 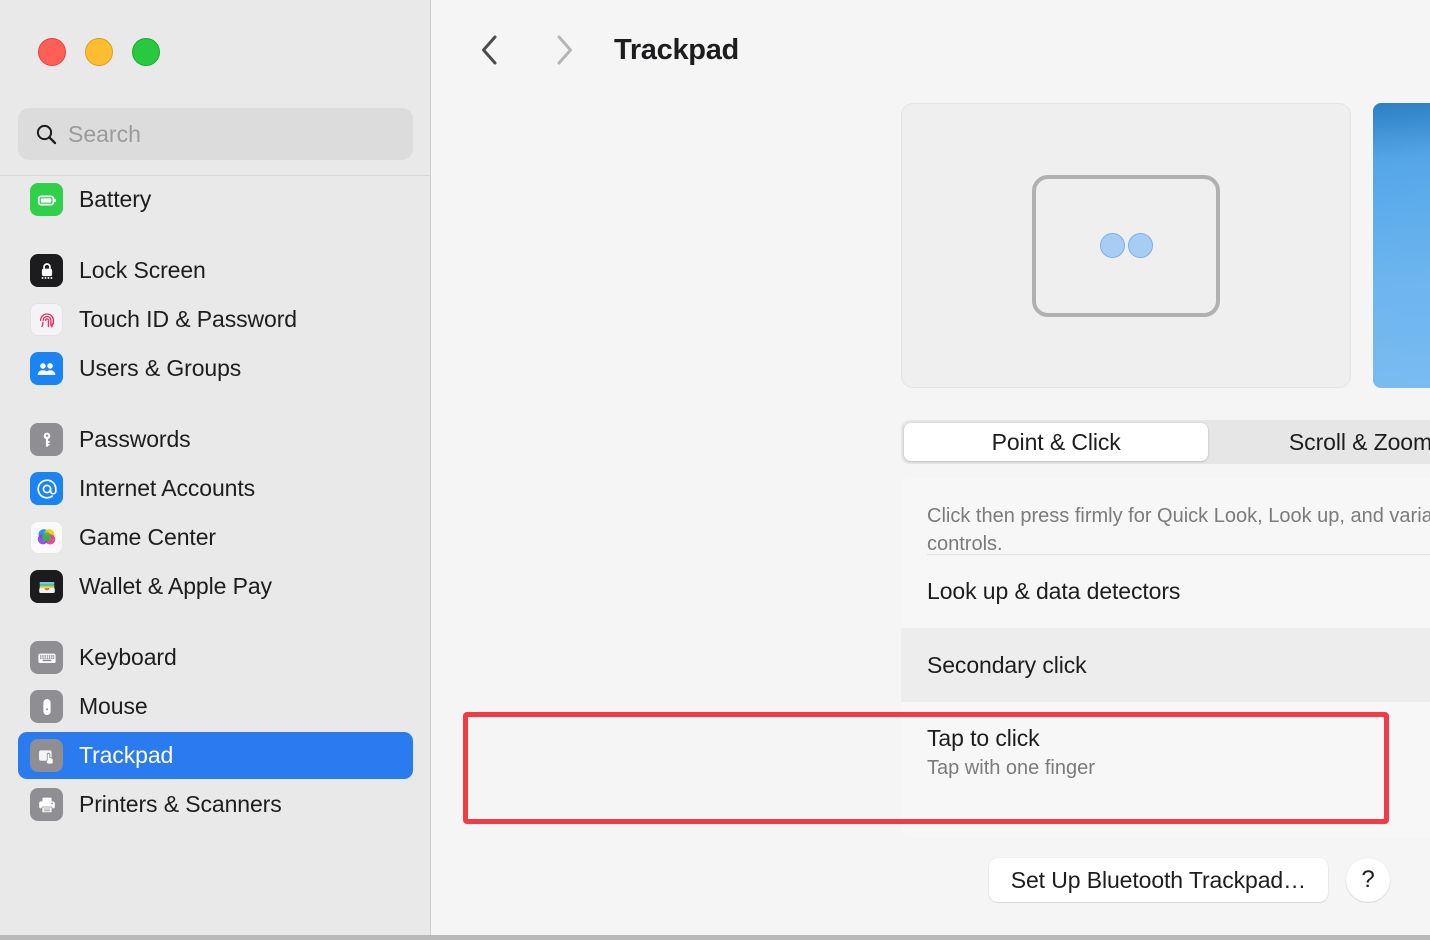 What do you see at coordinates (930, 50) in the screenshot?
I see `main-header: Trackpad` at bounding box center [930, 50].